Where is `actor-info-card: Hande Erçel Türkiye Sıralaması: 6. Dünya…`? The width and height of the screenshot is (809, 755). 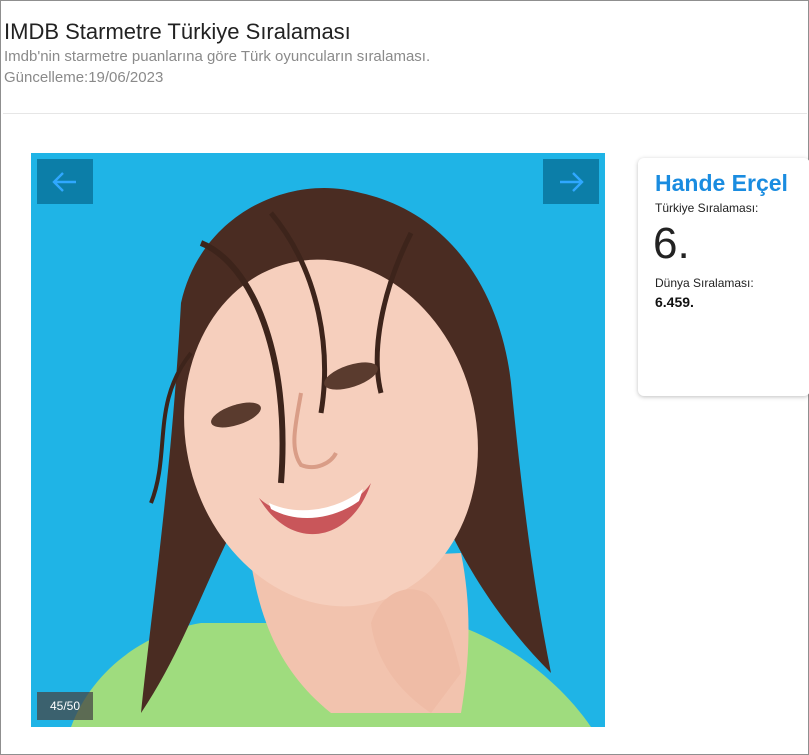 actor-info-card: Hande Erçel Türkiye Sıralaması: 6. Dünya… is located at coordinates (723, 277).